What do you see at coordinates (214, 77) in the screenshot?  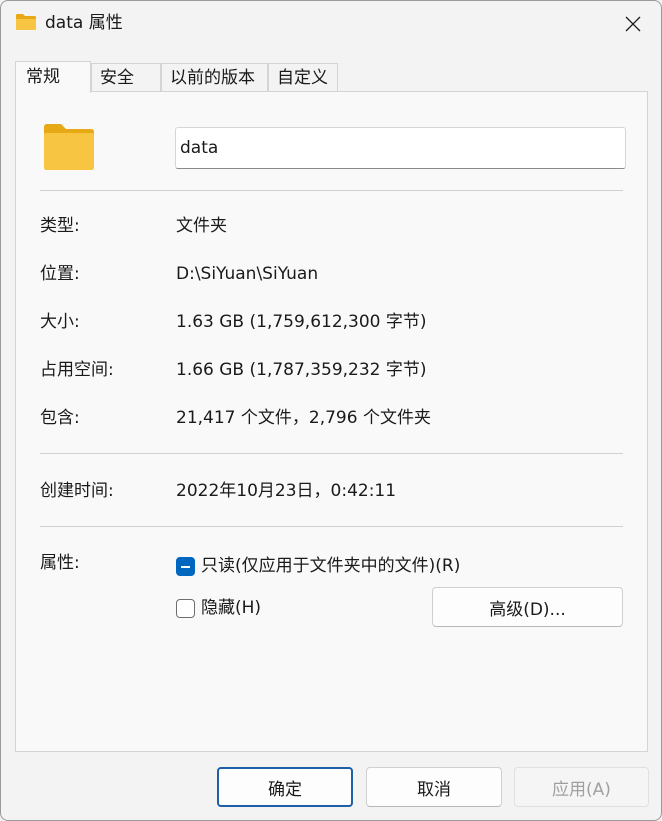 I see `tab-previous-versions: 以前的版本` at bounding box center [214, 77].